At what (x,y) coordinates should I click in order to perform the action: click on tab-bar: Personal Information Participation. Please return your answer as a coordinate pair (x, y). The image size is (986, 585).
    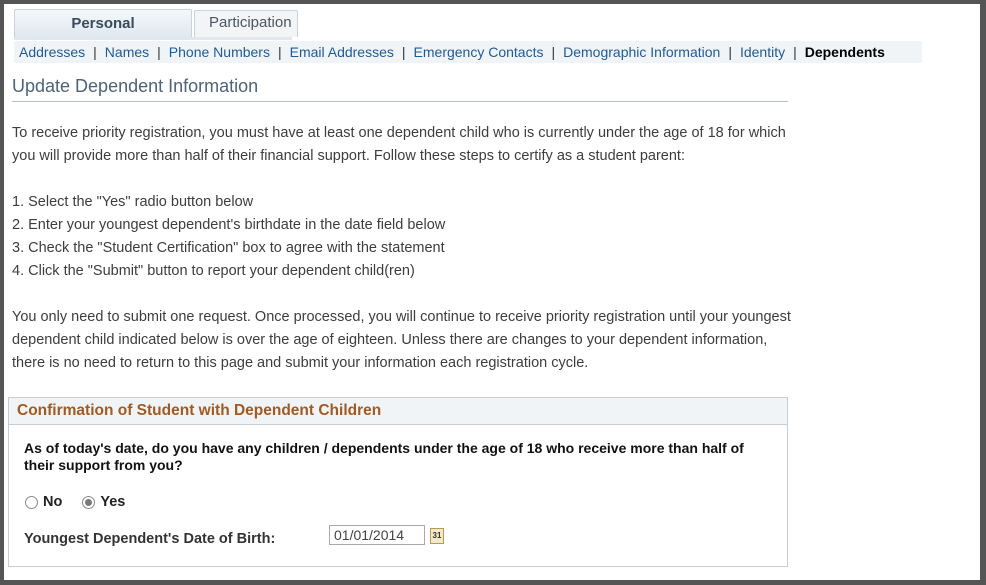
    Looking at the image, I should click on (157, 34).